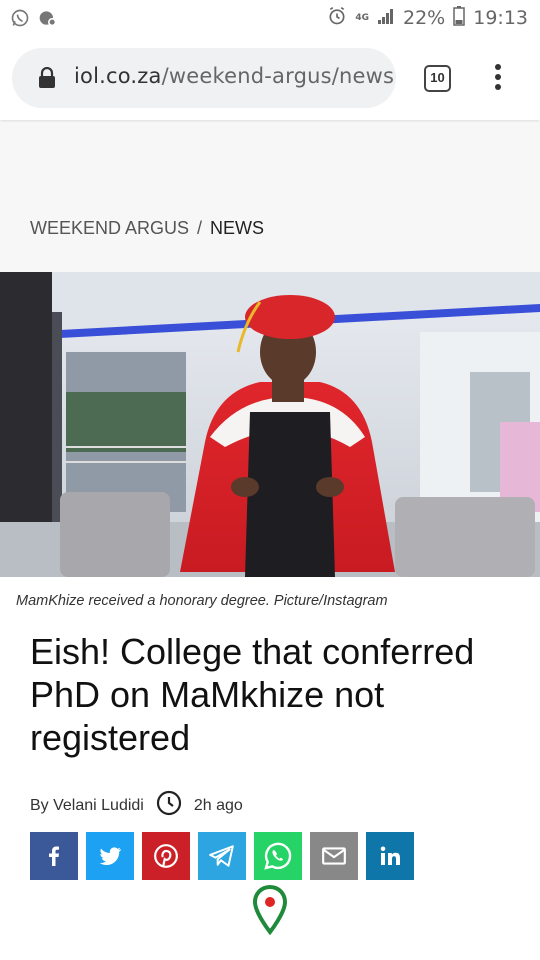  Describe the element at coordinates (118, 76) in the screenshot. I see `url-domain: iol.co.za` at that location.